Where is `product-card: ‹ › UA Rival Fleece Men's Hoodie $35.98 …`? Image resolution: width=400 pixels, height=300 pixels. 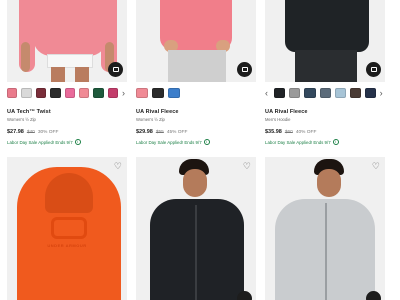
product-card: ‹ › UA Rival Fleece Men's Hoodie $35.98 … is located at coordinates (325, 72).